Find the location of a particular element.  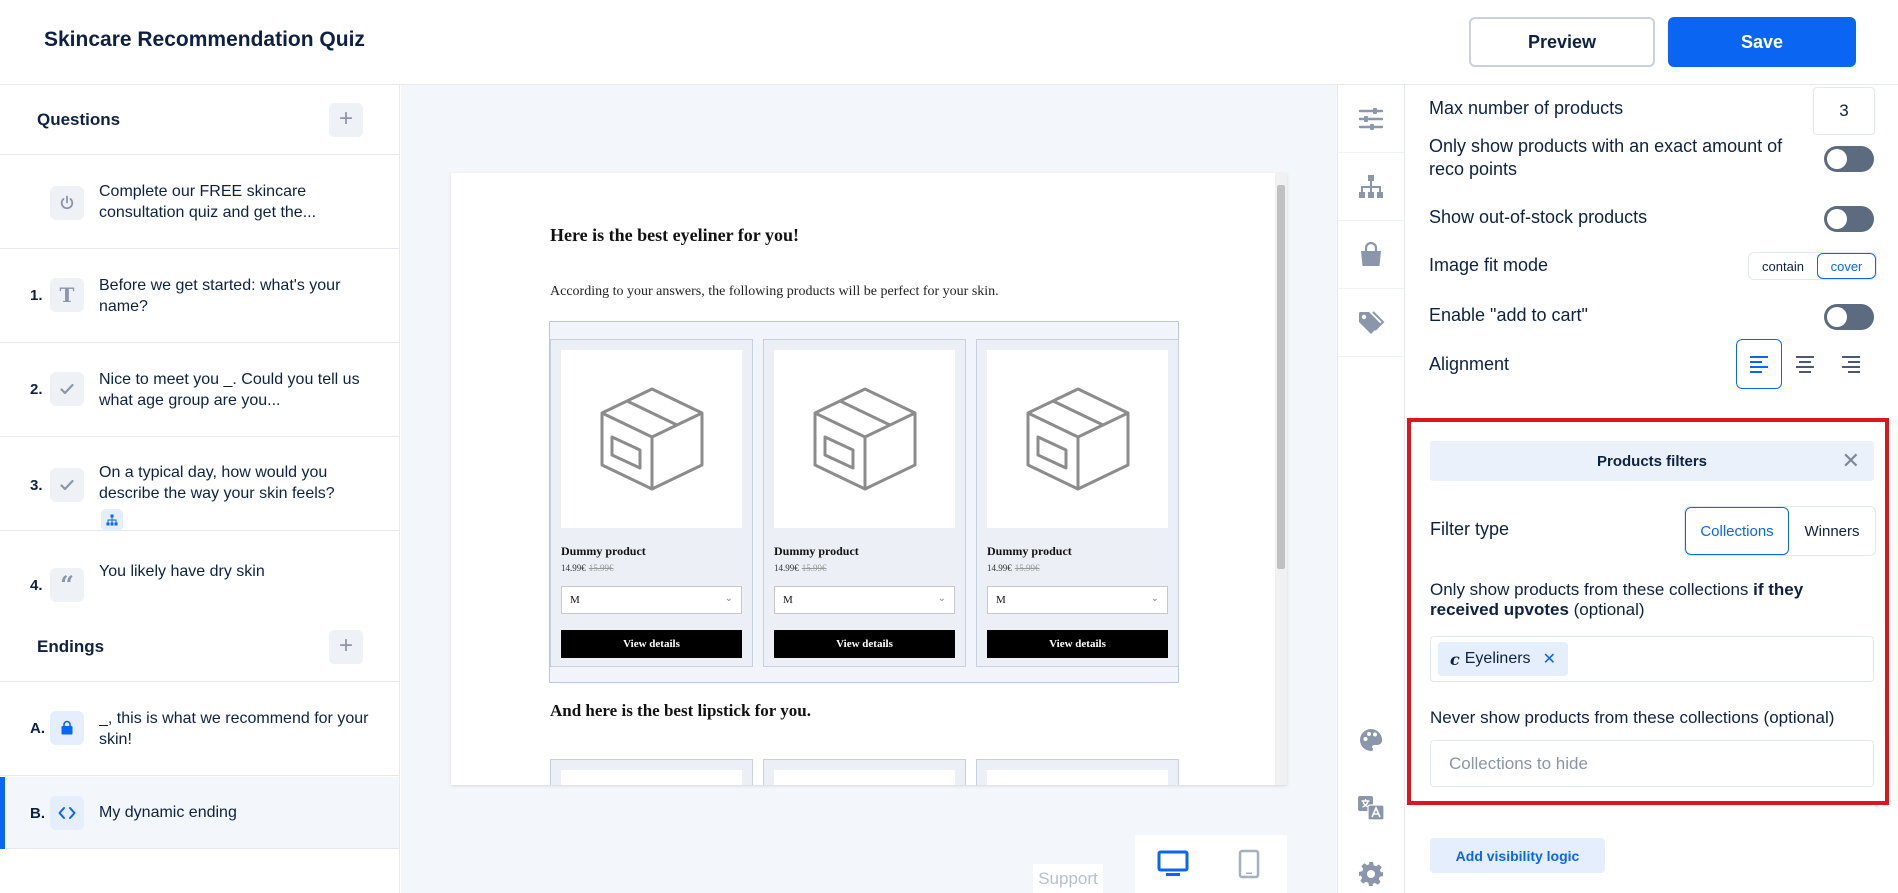

rail-products-settings is located at coordinates (1371, 255).